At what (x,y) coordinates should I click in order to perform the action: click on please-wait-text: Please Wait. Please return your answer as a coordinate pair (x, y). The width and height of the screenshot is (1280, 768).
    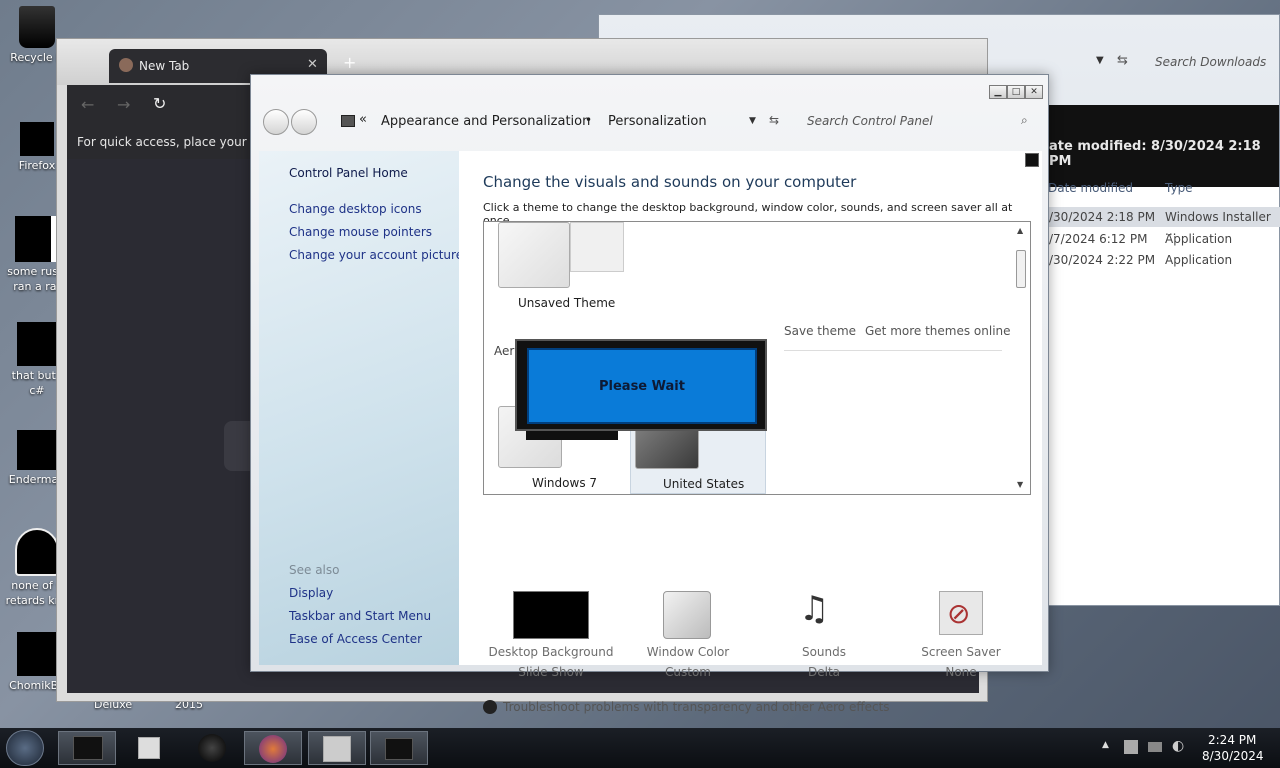
    Looking at the image, I should click on (642, 386).